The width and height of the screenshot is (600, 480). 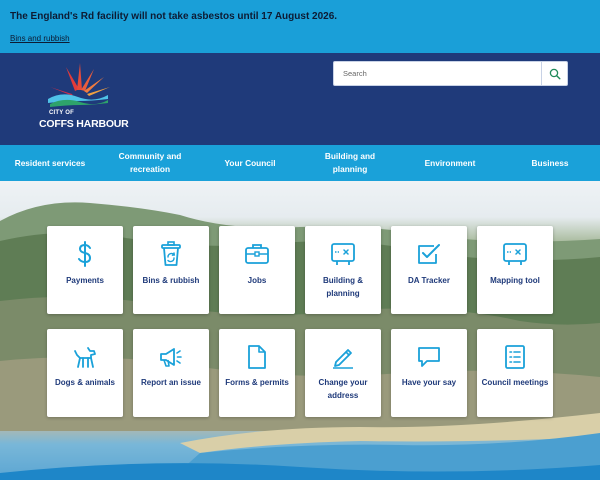 I want to click on alert-link: Bins and rubbish, so click(x=40, y=38).